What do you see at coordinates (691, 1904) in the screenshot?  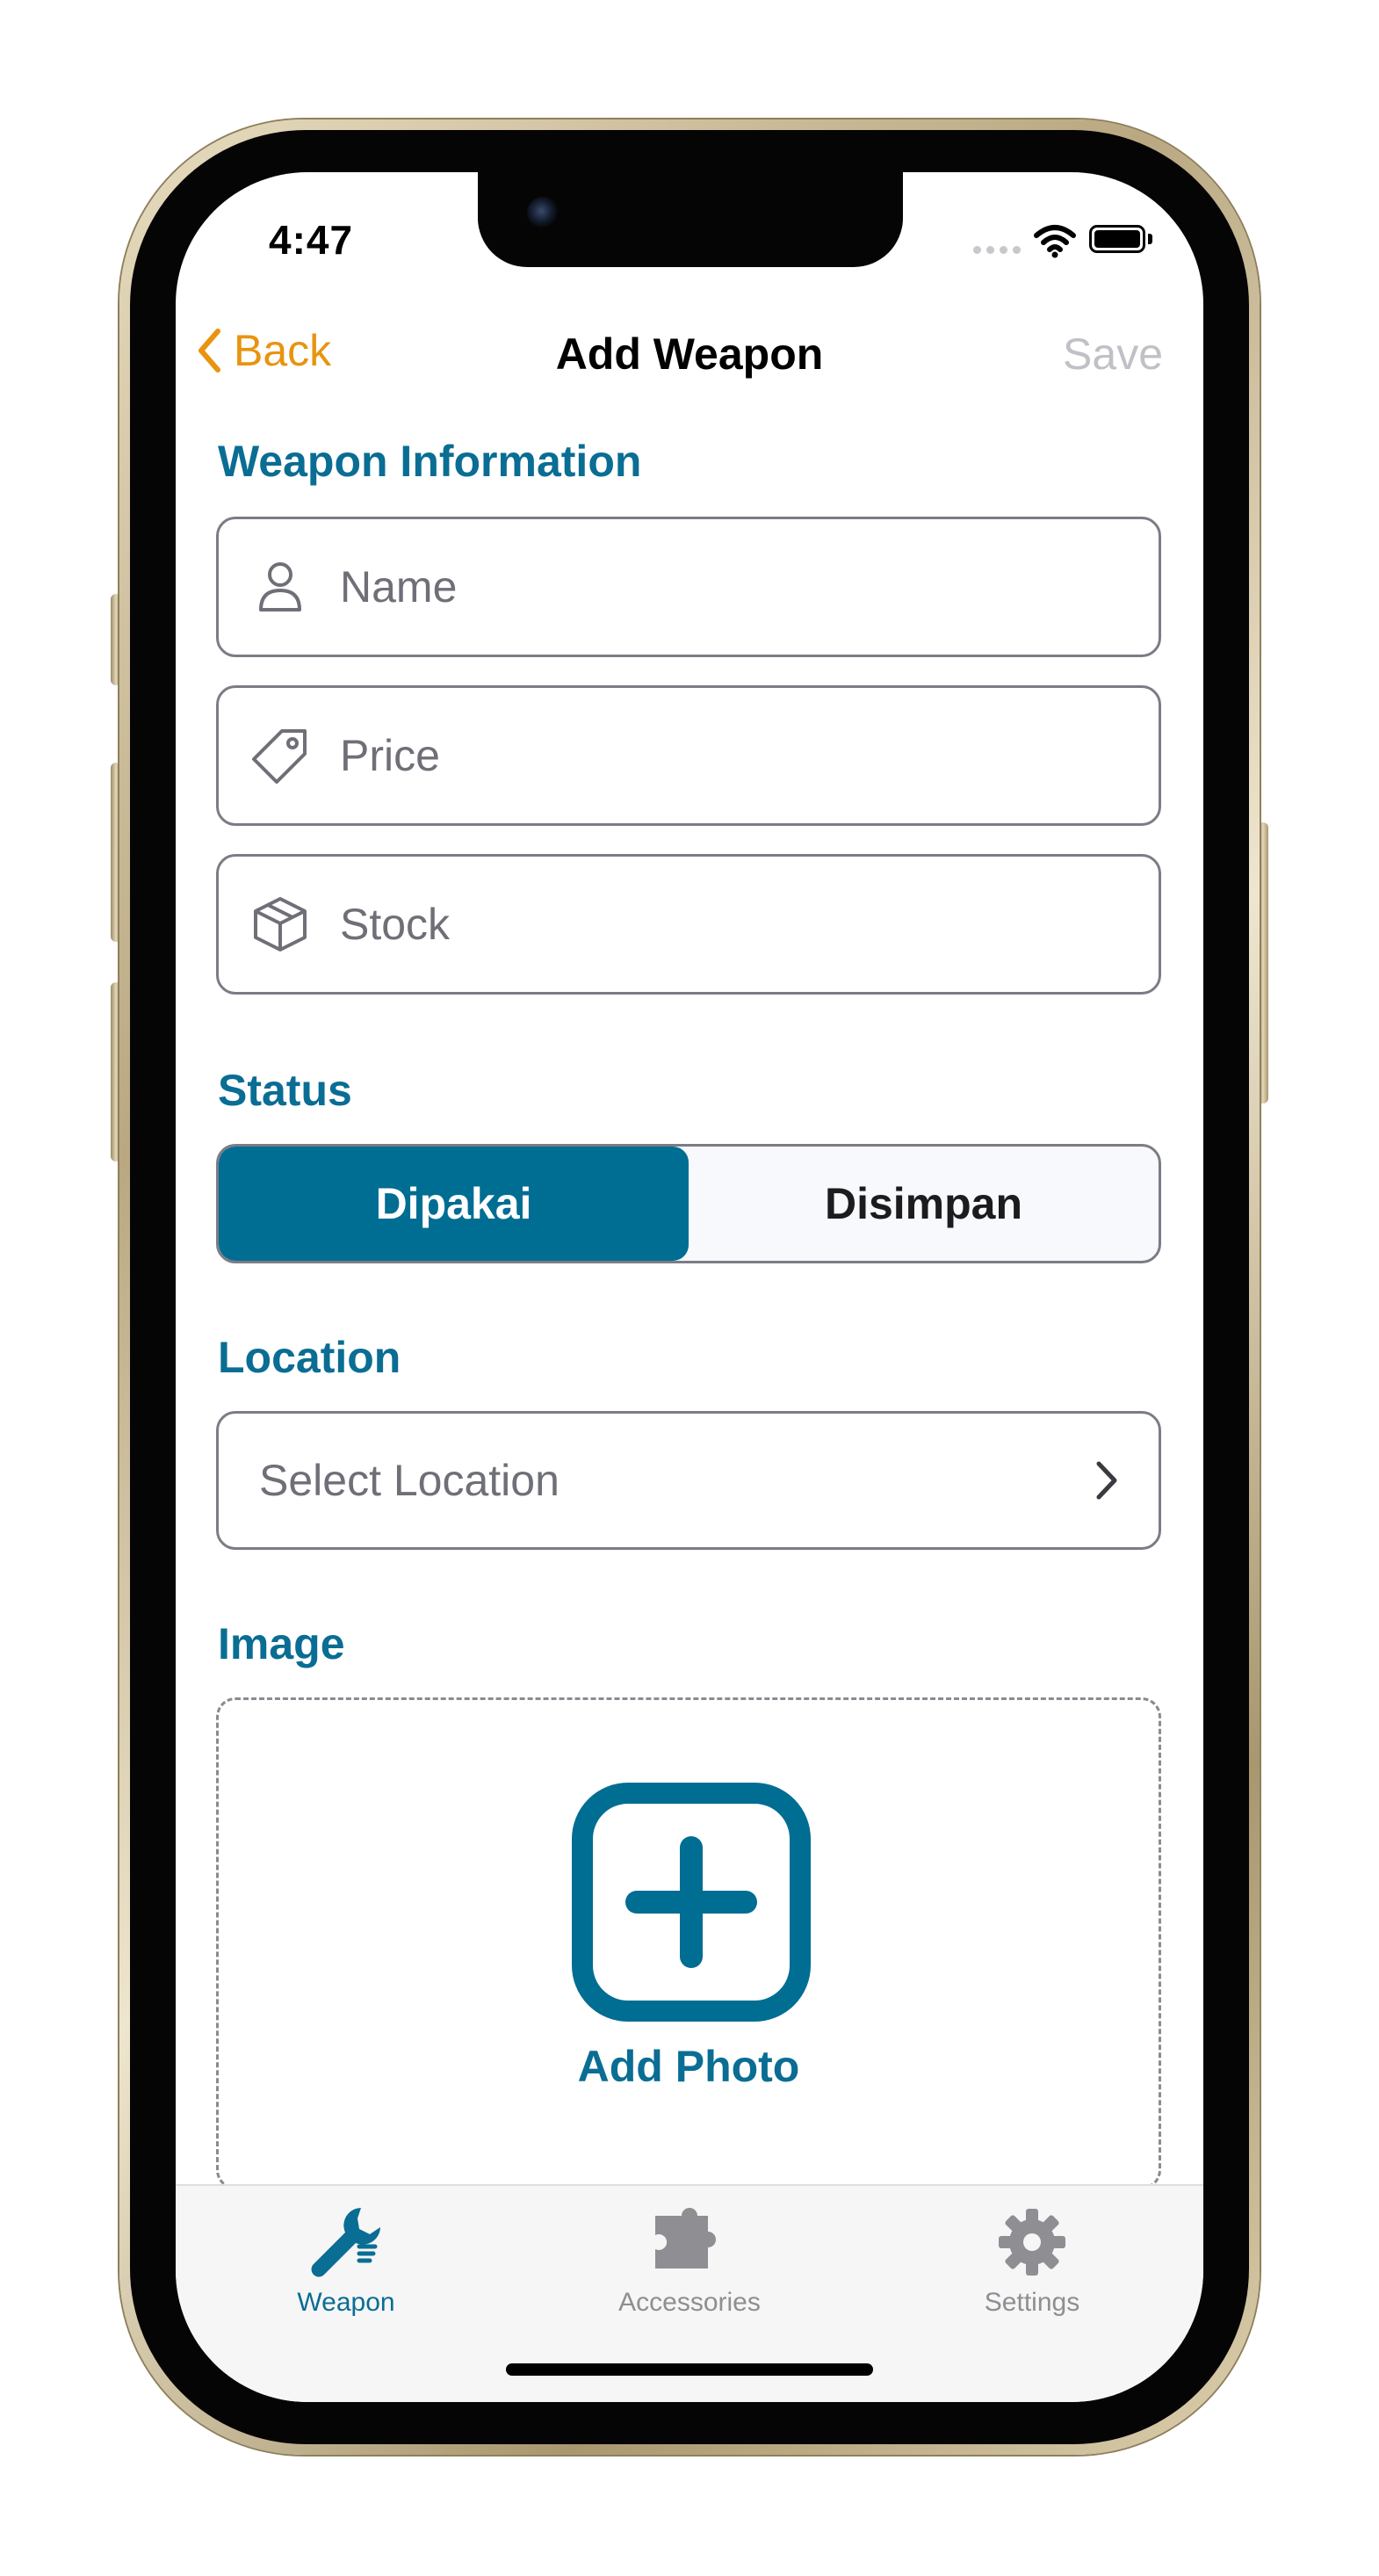 I see `plus-square-icon` at bounding box center [691, 1904].